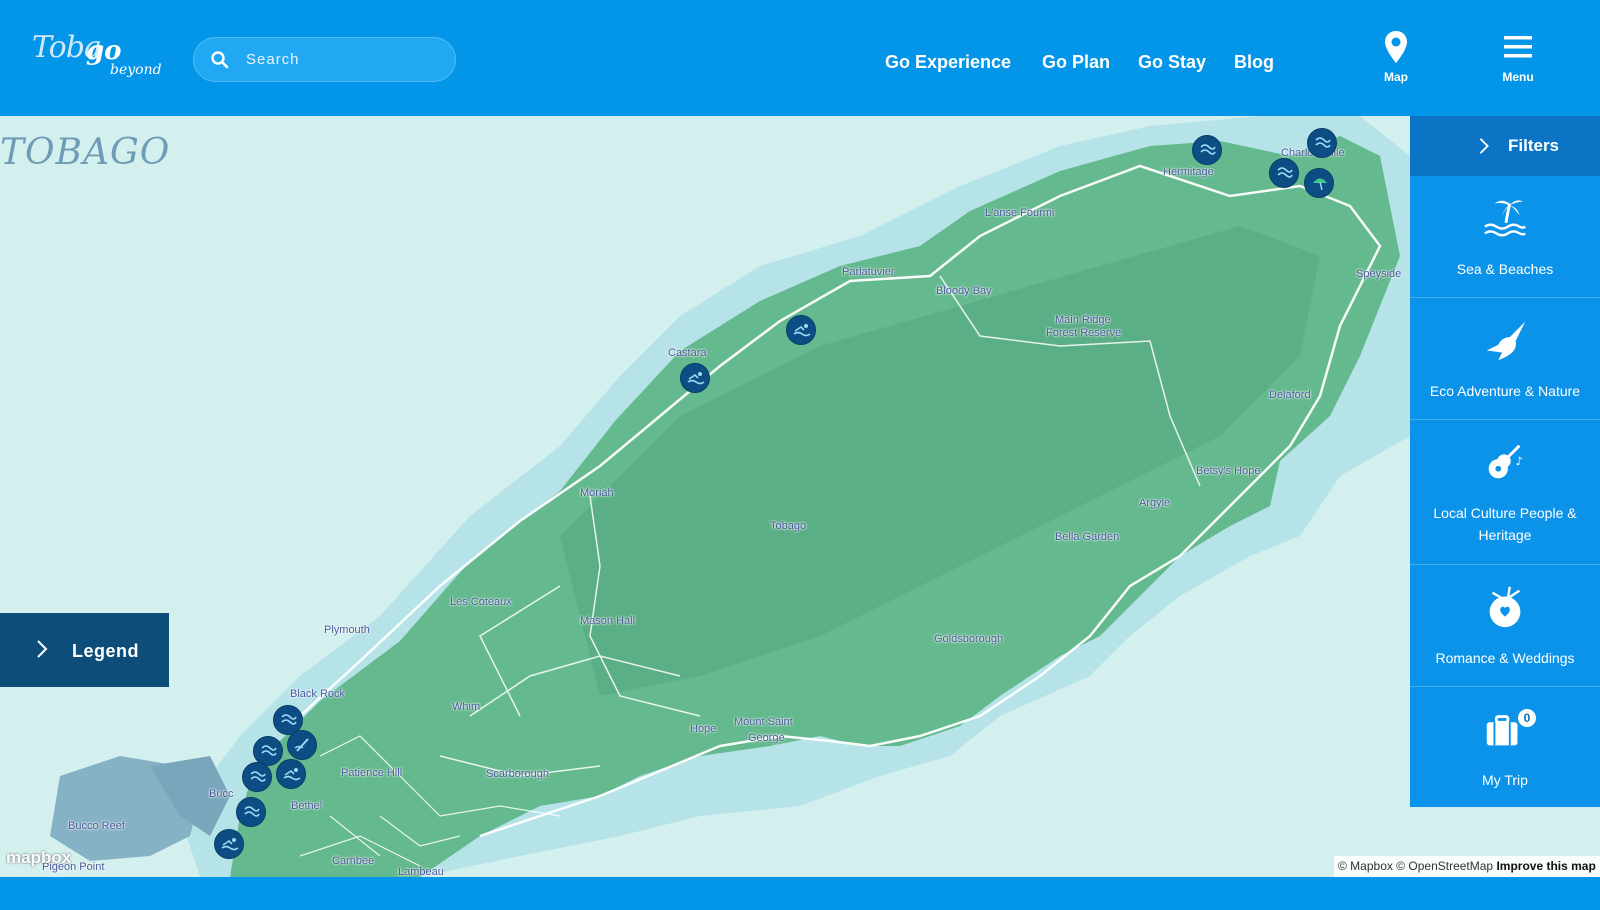  What do you see at coordinates (597, 493) in the screenshot?
I see `place-label-moriah: Moriah` at bounding box center [597, 493].